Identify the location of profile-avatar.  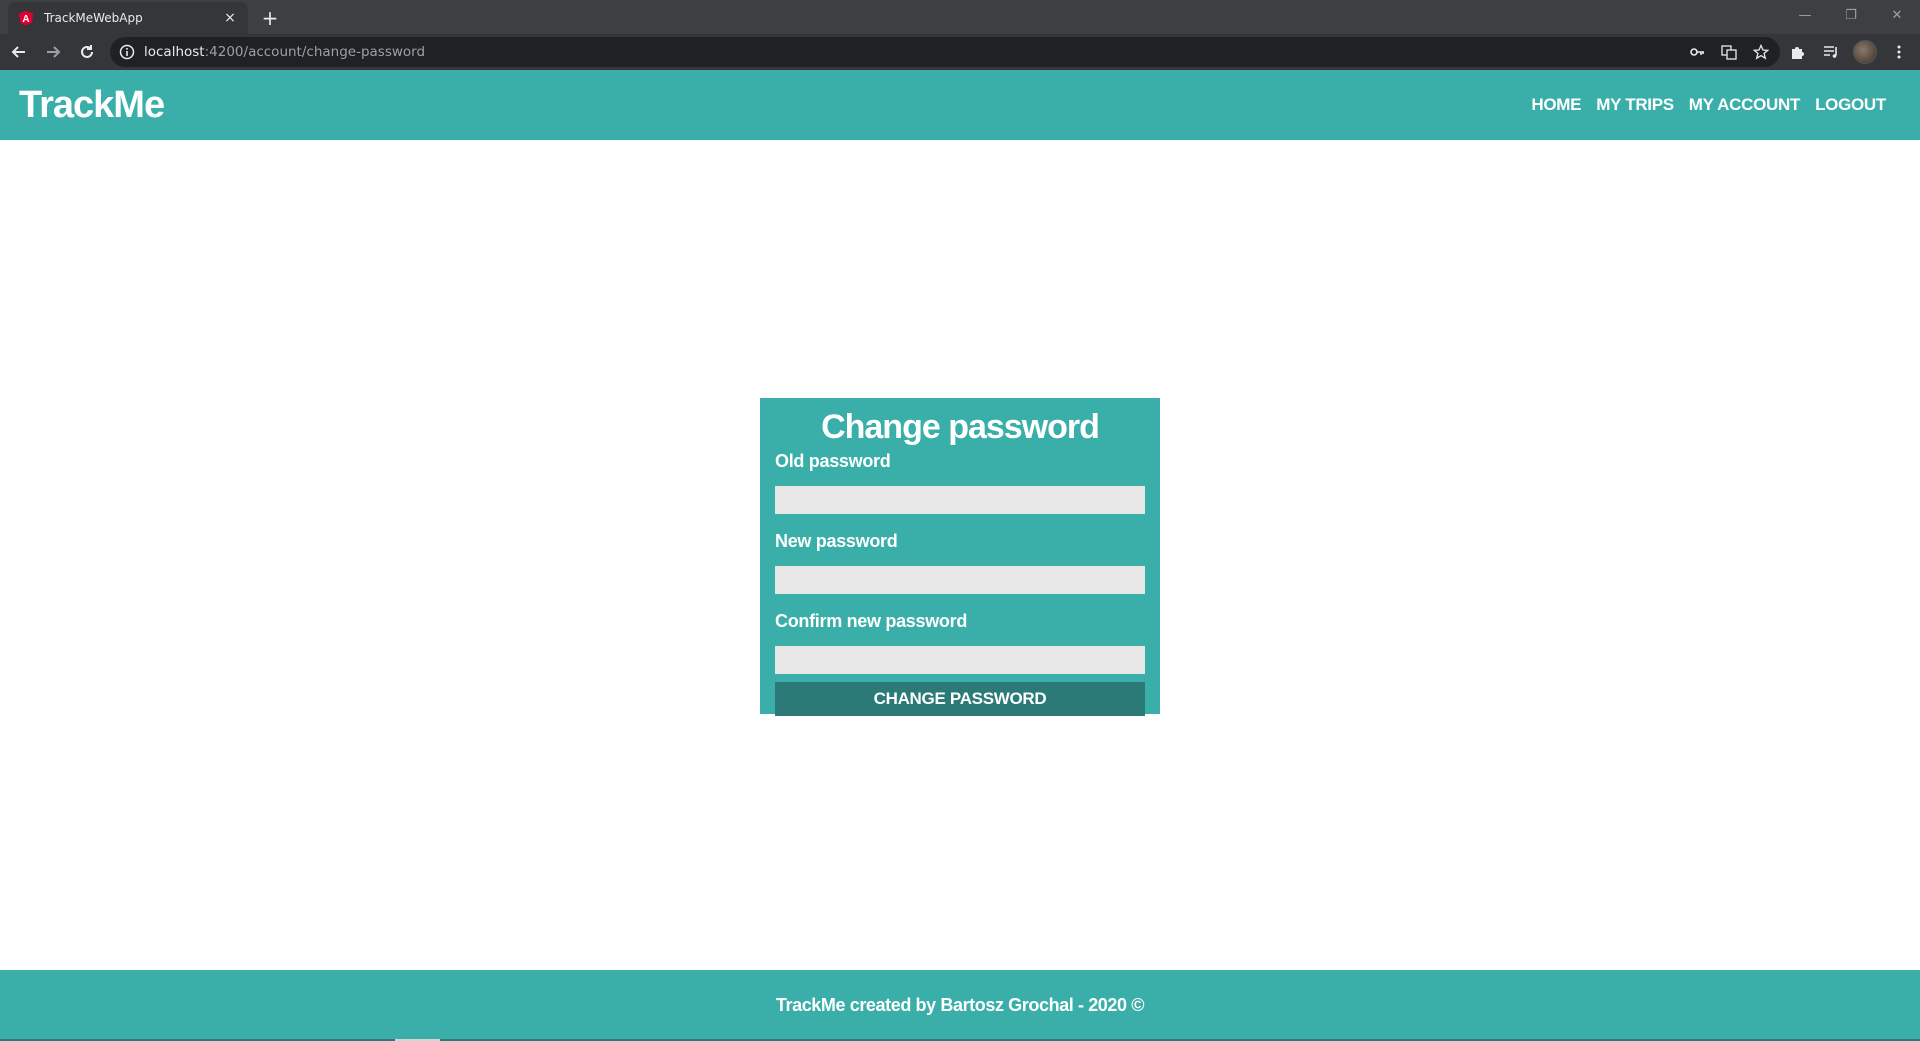
(1865, 52).